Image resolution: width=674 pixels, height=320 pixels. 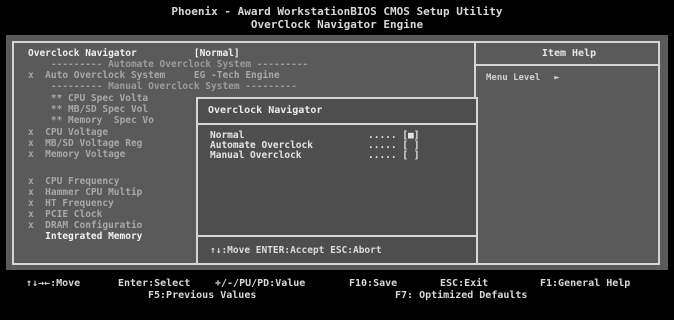 What do you see at coordinates (337, 236) in the screenshot?
I see `dialog-footer-divider` at bounding box center [337, 236].